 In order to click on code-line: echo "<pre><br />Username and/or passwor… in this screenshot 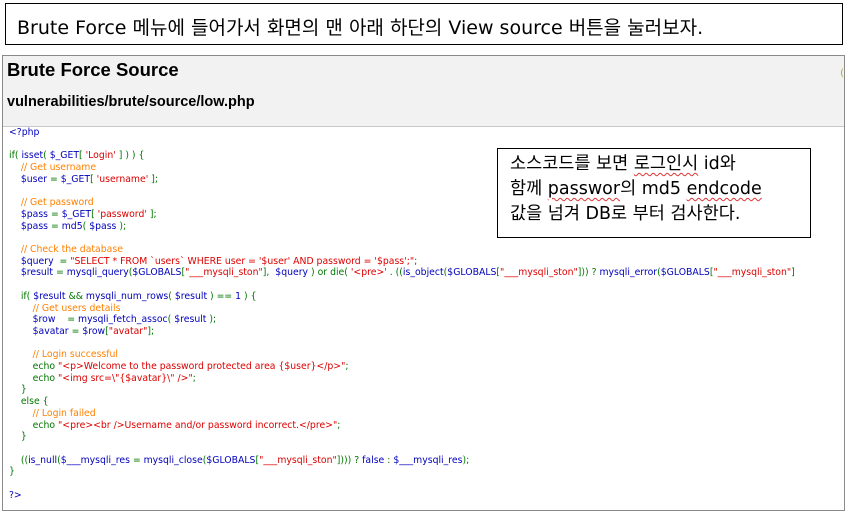, I will do `click(402, 426)`.